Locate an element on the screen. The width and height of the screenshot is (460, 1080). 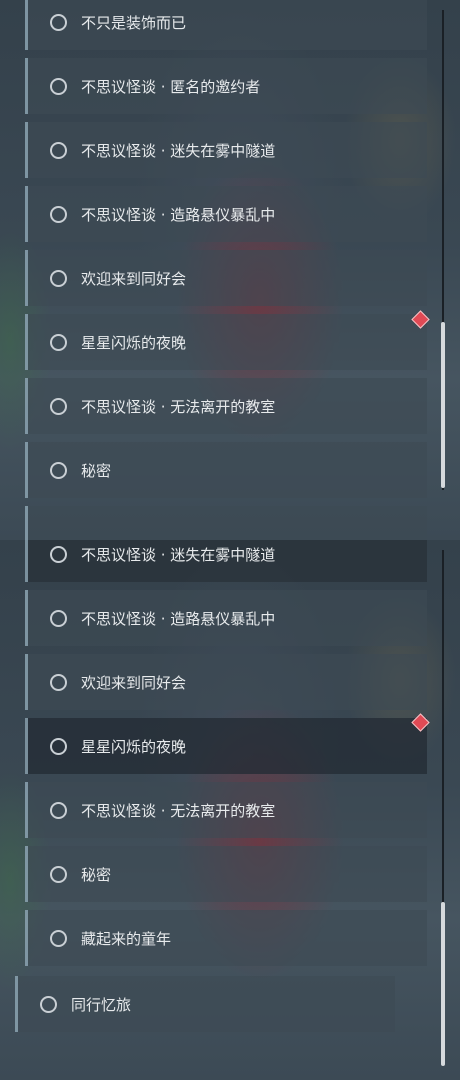
quest-item-partial is located at coordinates (226, 523).